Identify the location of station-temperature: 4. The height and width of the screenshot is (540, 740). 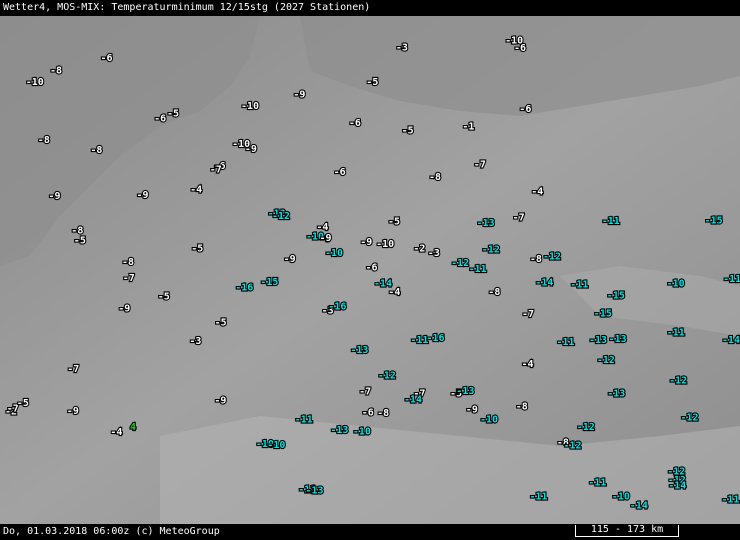
(133, 427).